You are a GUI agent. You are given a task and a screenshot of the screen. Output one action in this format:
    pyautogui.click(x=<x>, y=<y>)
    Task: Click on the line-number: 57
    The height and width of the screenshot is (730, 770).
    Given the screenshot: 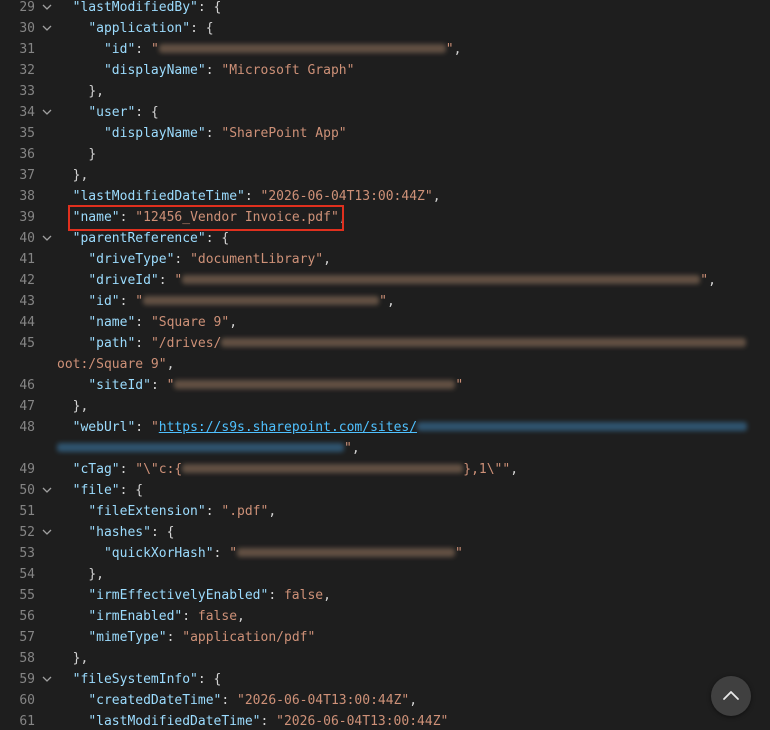 What is the action you would take?
    pyautogui.click(x=27, y=637)
    